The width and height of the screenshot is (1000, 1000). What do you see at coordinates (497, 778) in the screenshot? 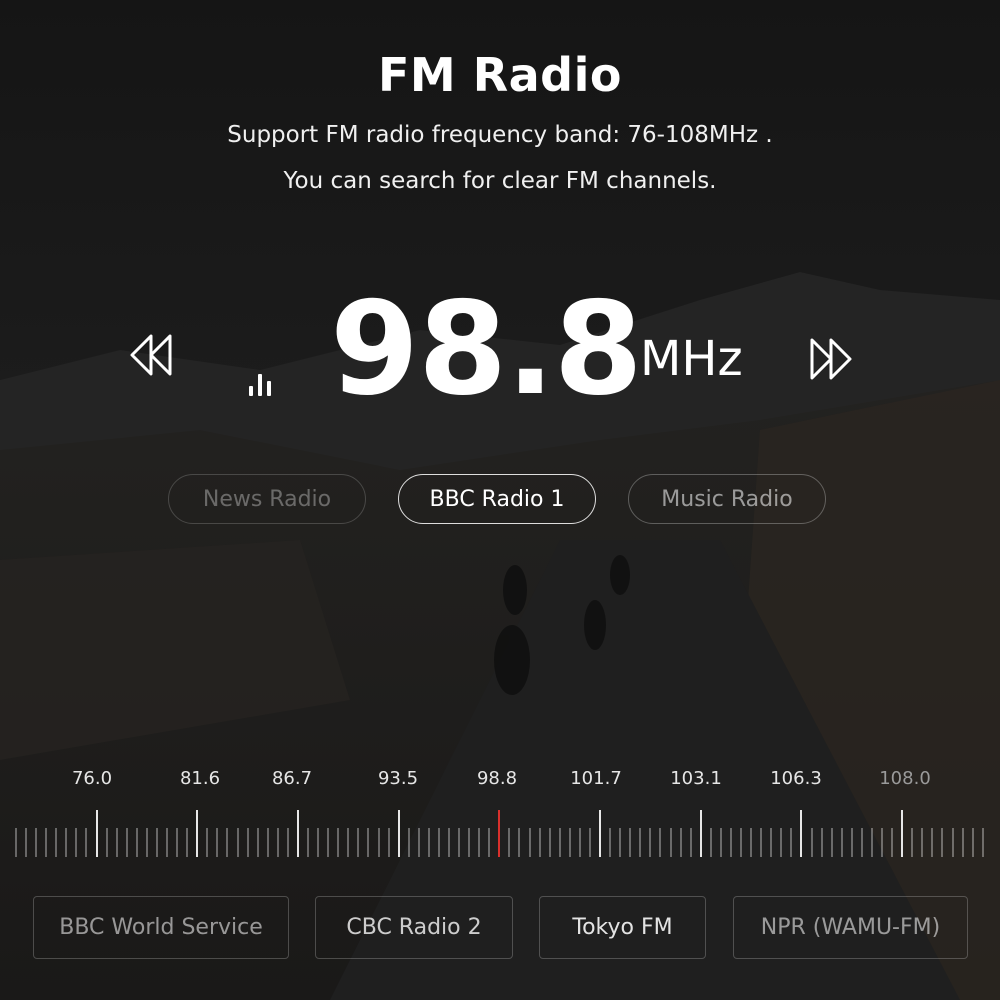
I see `scale-label-current: 98.8` at bounding box center [497, 778].